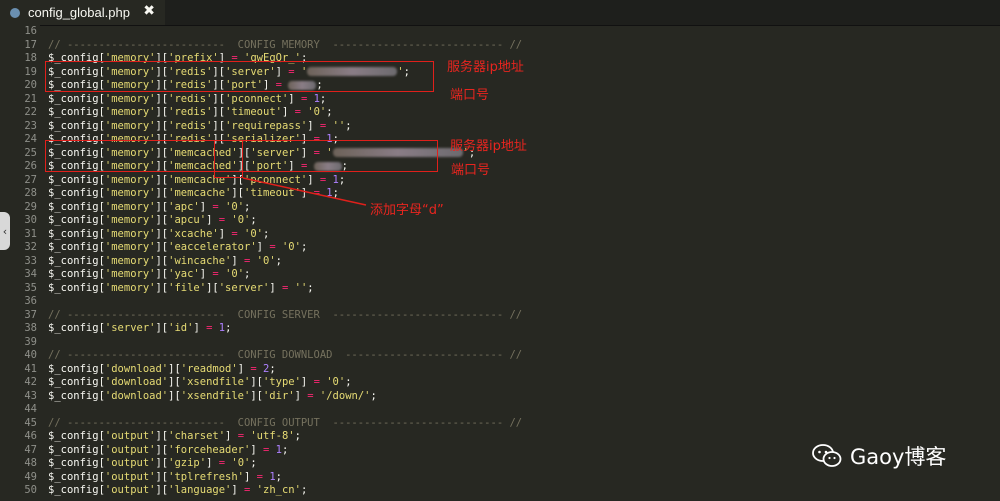 The width and height of the screenshot is (1000, 501). What do you see at coordinates (500, 13) in the screenshot?
I see `tab-bar: config_global.php ✖` at bounding box center [500, 13].